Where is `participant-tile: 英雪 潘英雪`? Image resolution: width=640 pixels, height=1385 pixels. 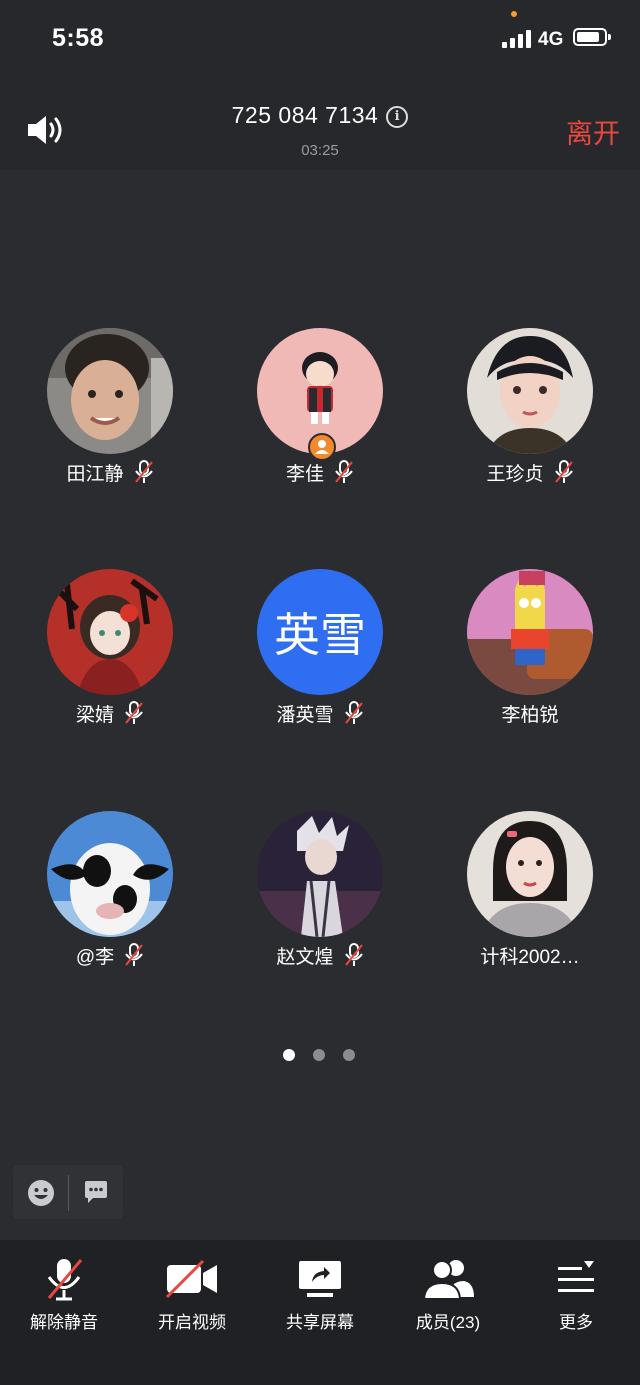
participant-tile: 英雪 潘英雪 is located at coordinates (320, 650).